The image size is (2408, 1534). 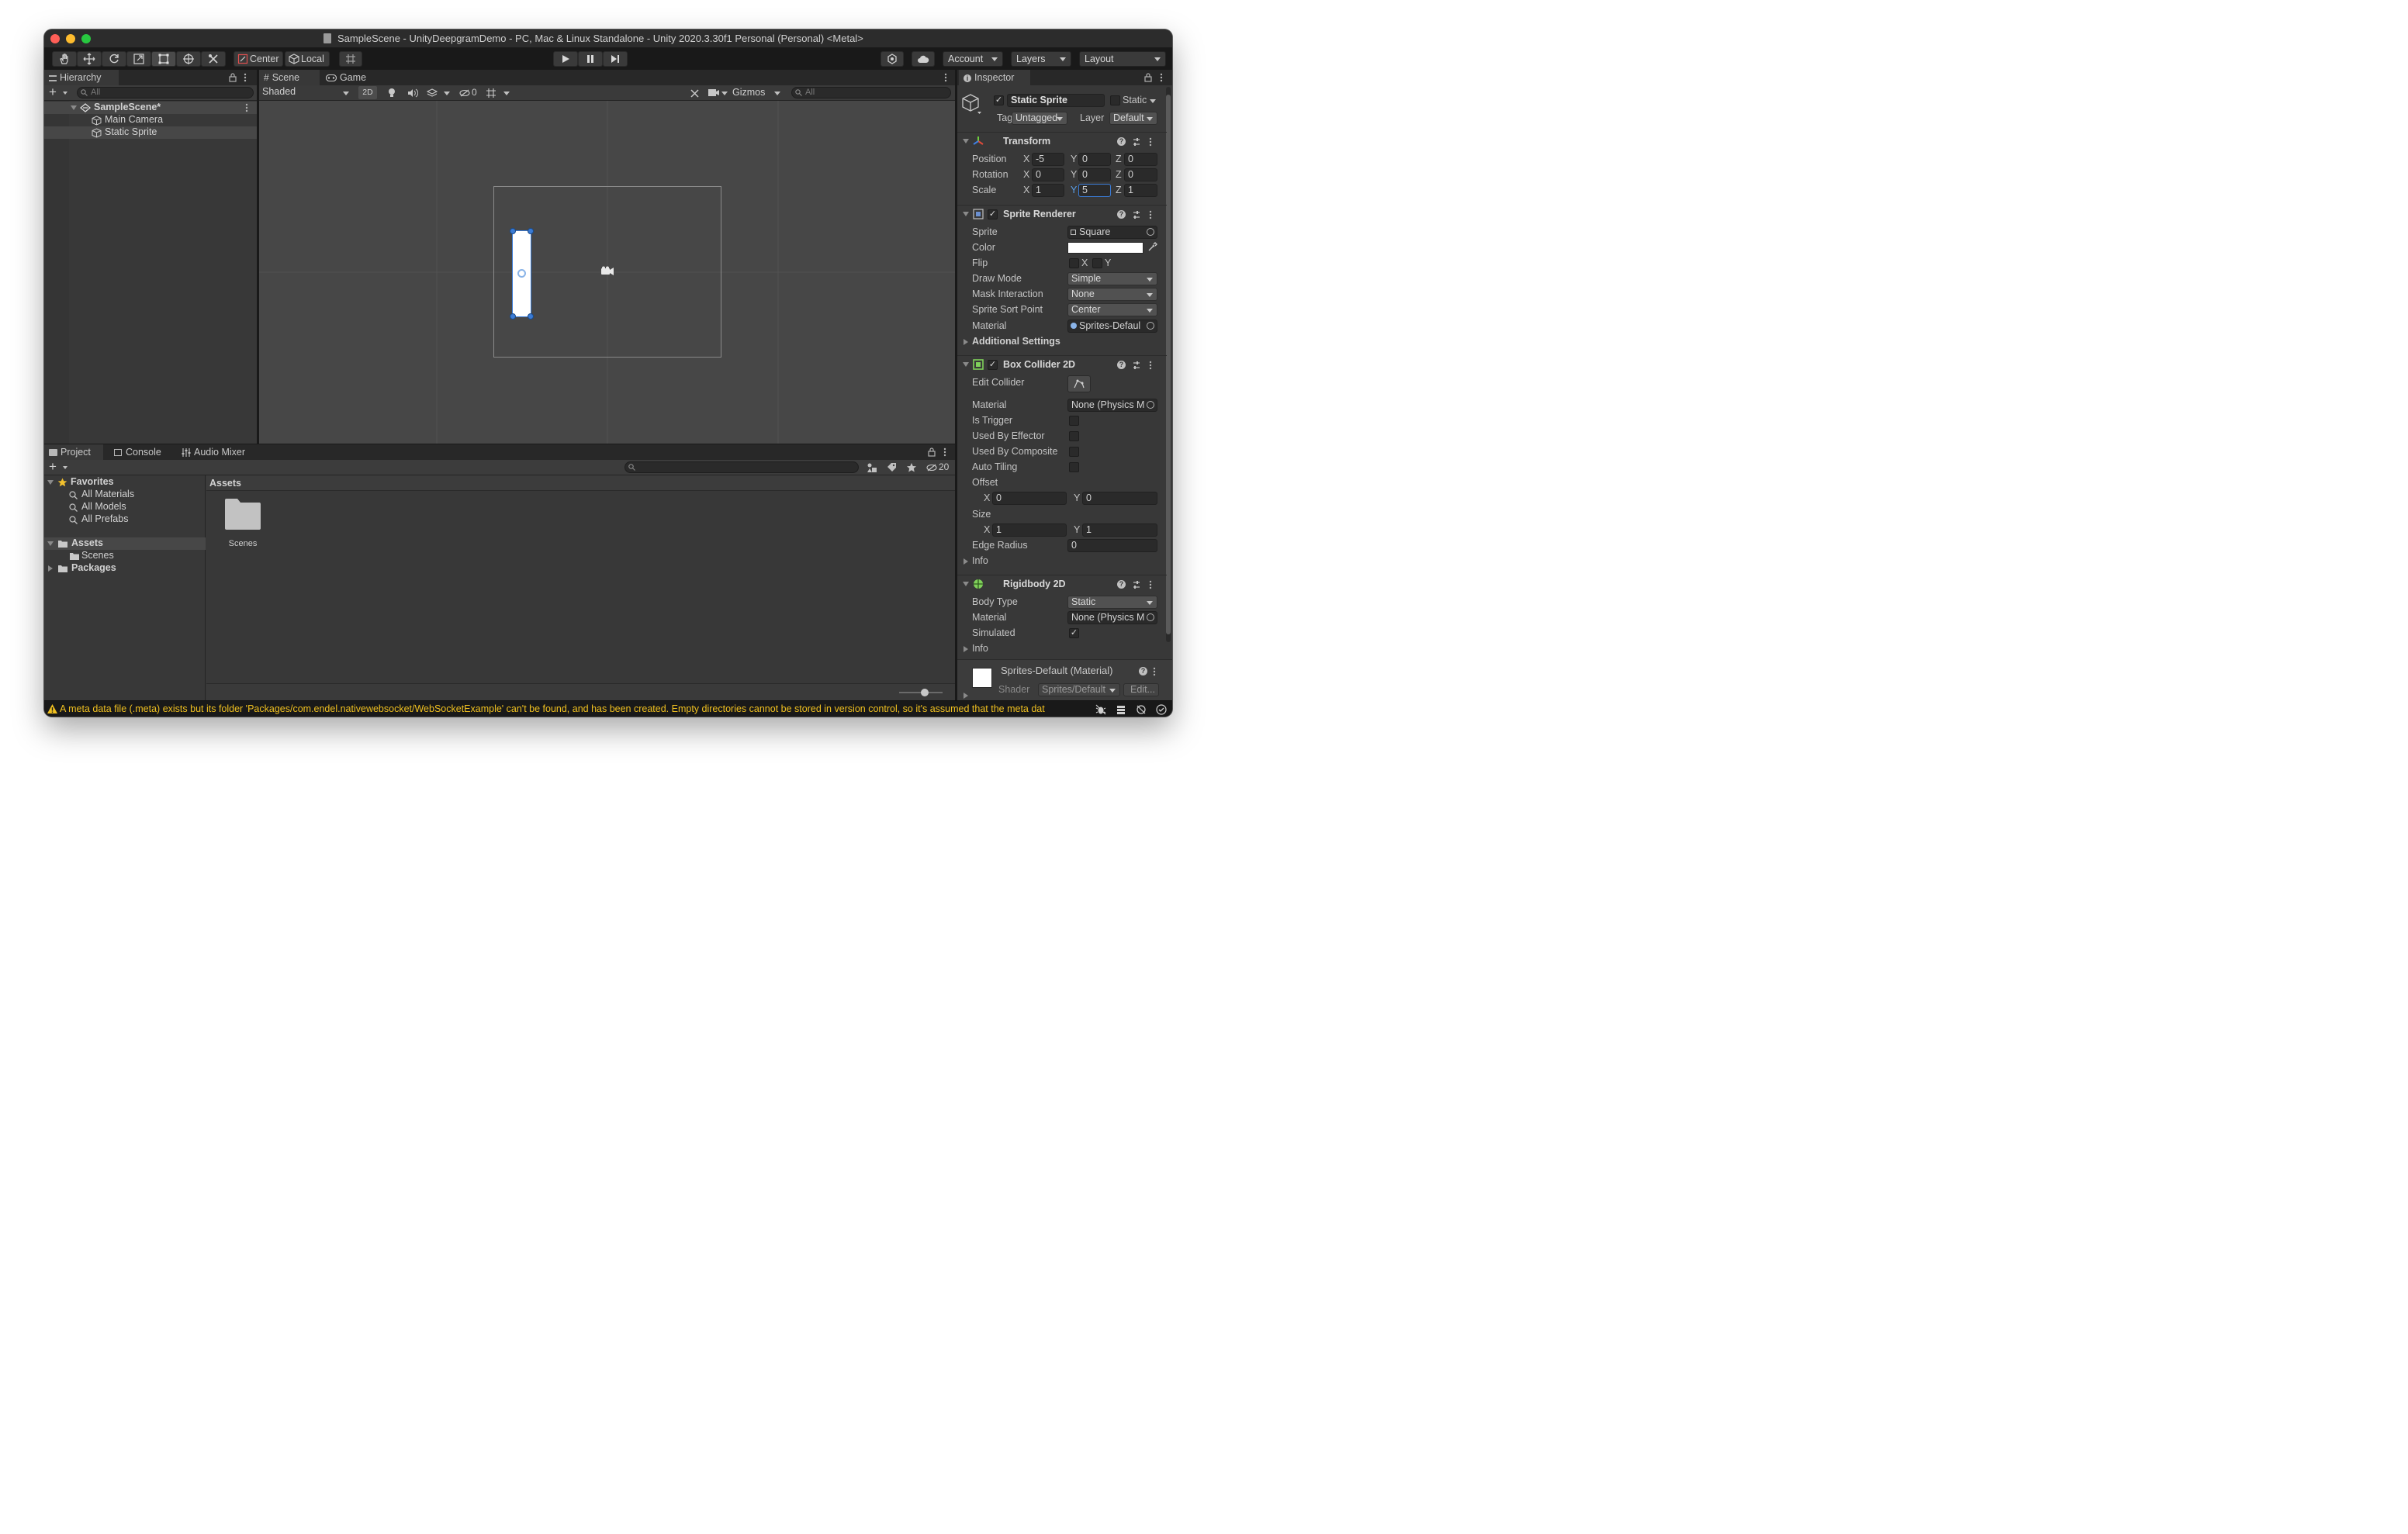 What do you see at coordinates (1079, 383) in the screenshot?
I see `edit-collider-button` at bounding box center [1079, 383].